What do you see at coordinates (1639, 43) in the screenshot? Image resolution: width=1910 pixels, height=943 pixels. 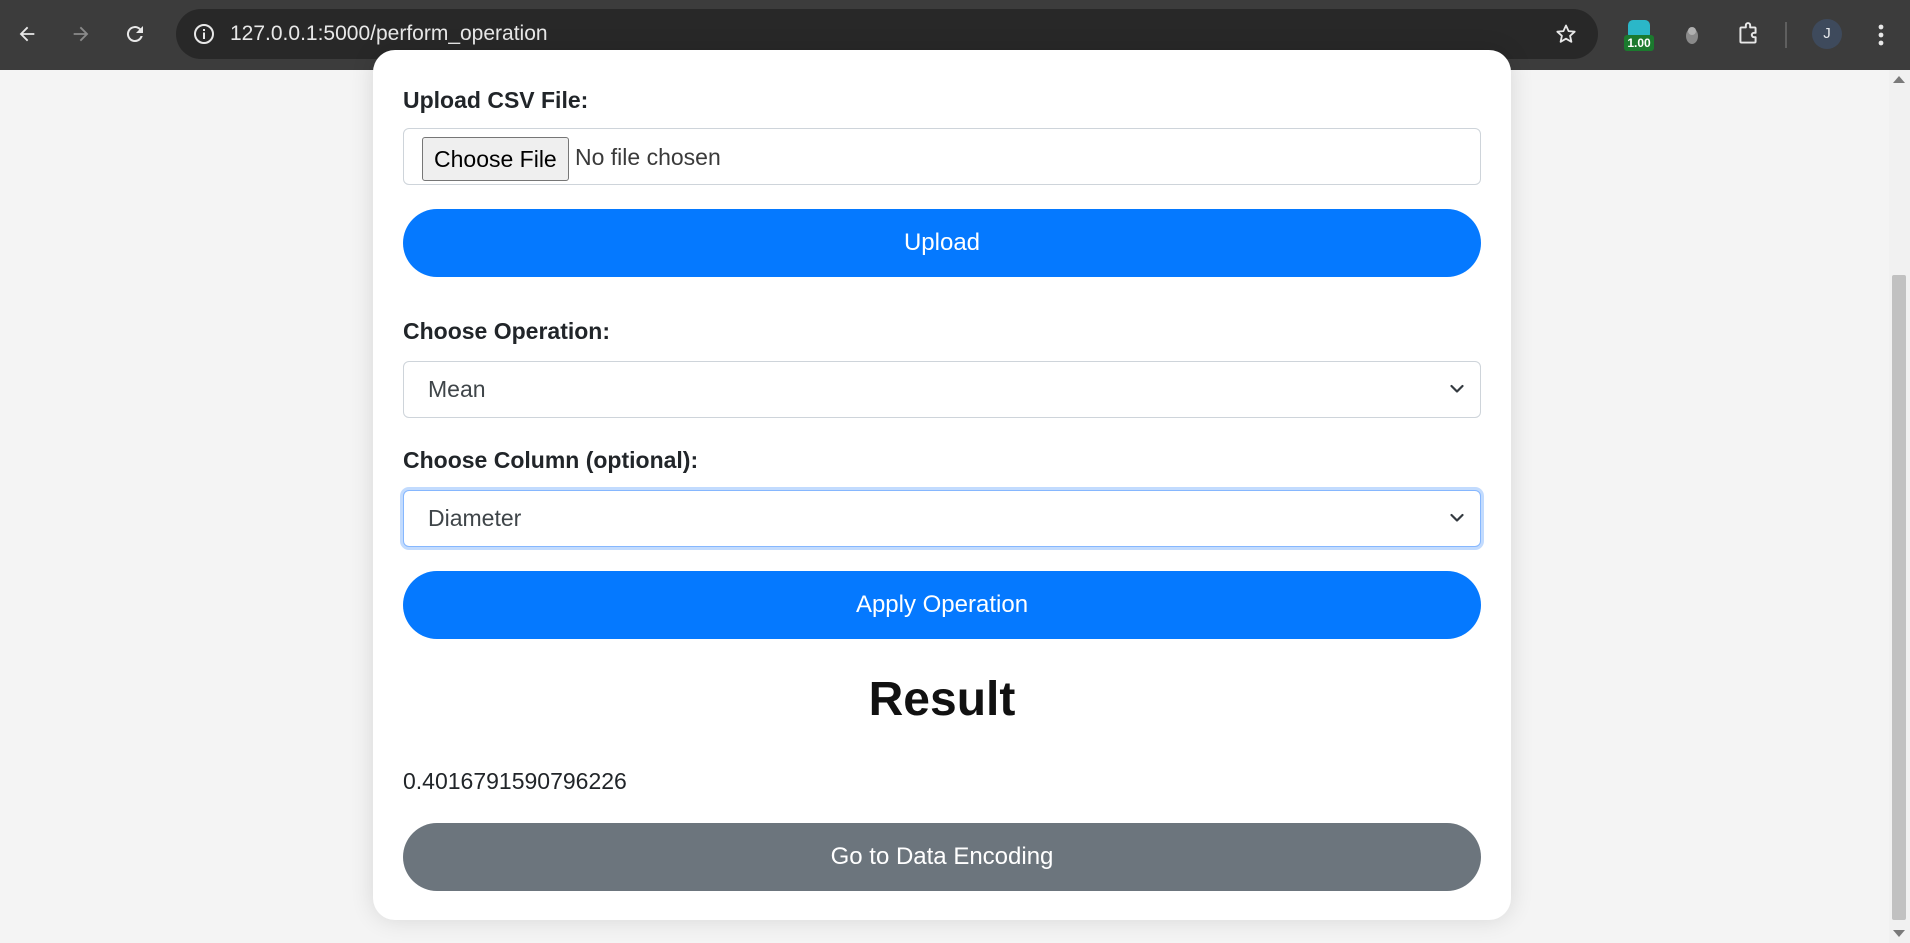 I see `extension-badge-count: 1.00` at bounding box center [1639, 43].